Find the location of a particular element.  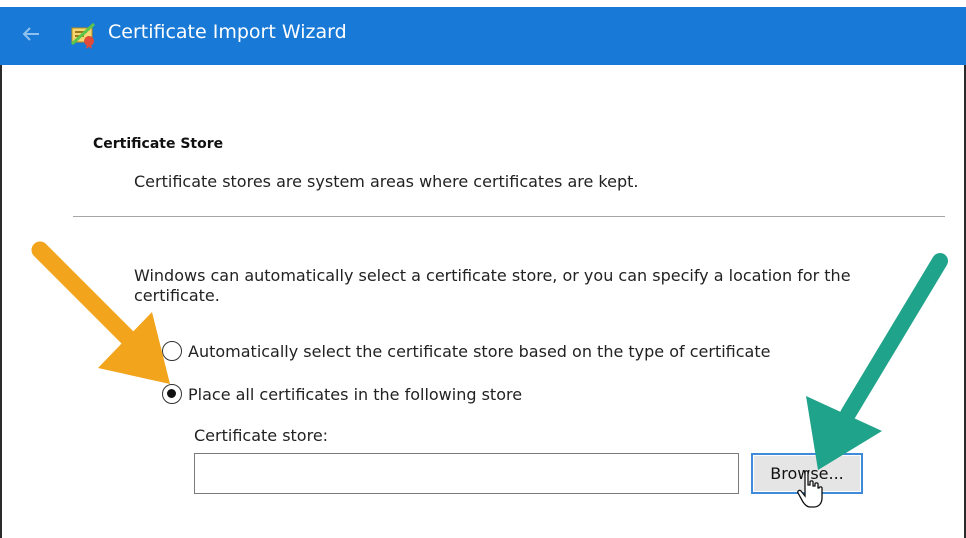

cropped-caption-fragment is located at coordinates (483, 3).